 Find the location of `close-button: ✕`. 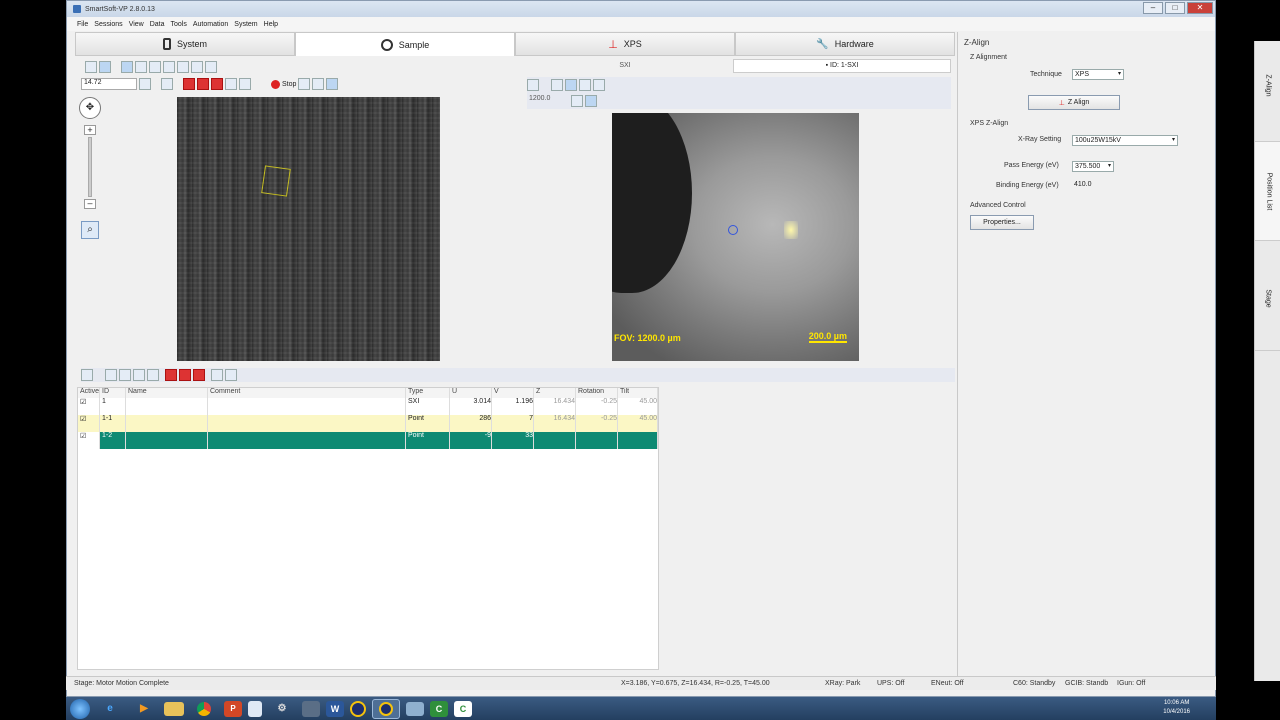

close-button: ✕ is located at coordinates (1200, 8).